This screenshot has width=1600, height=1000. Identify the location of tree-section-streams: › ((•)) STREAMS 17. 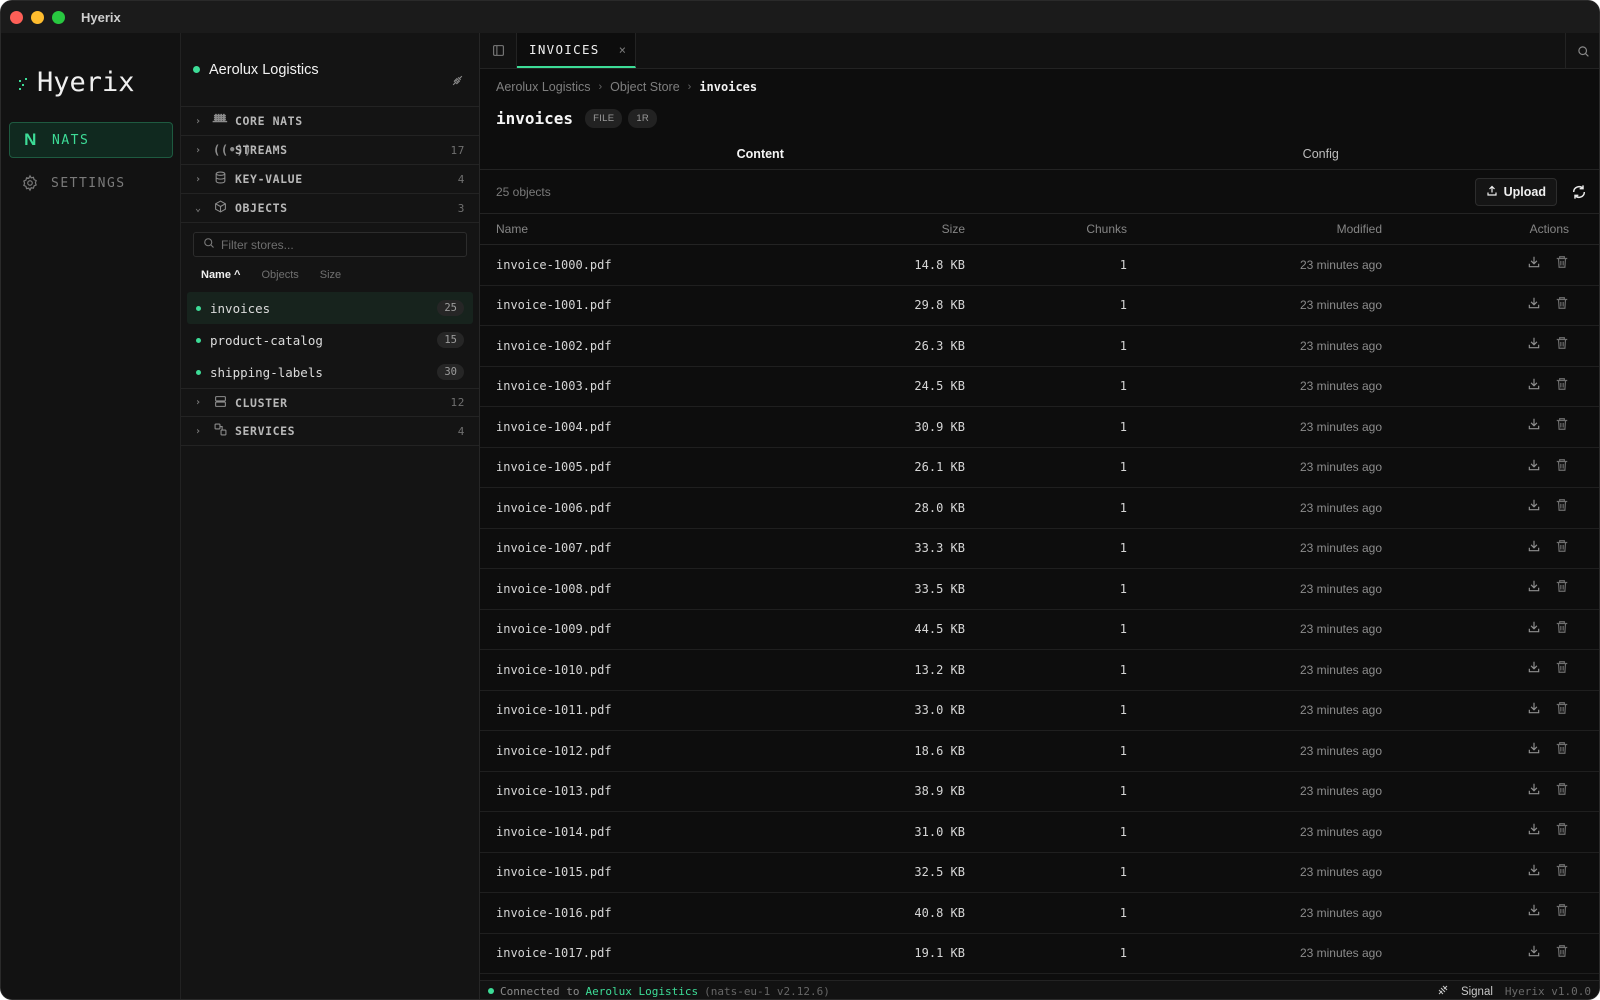
(330, 150).